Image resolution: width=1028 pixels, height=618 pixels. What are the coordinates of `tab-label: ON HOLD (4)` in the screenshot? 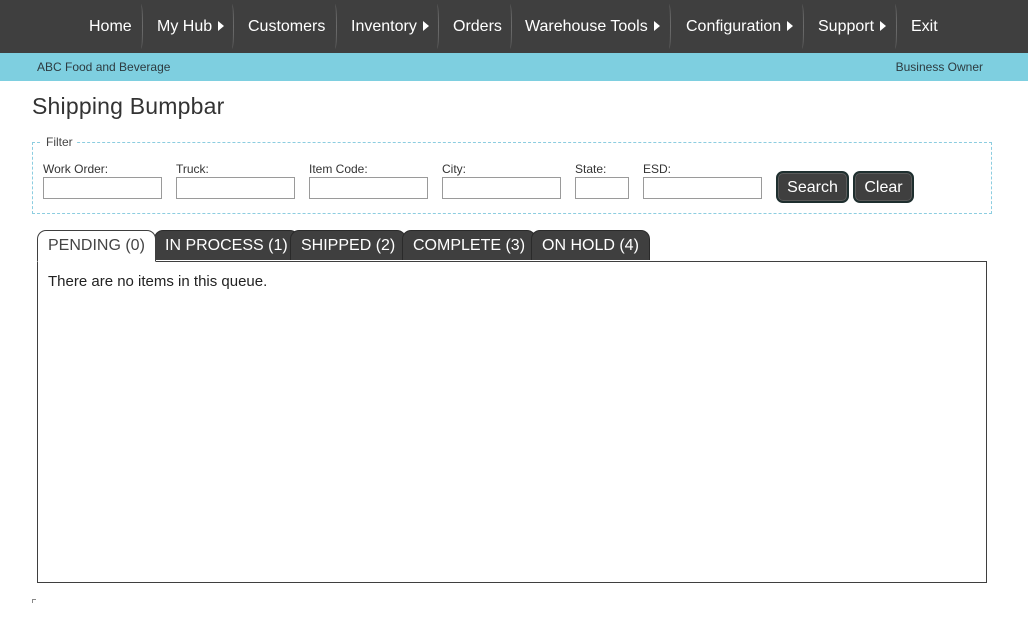 It's located at (590, 245).